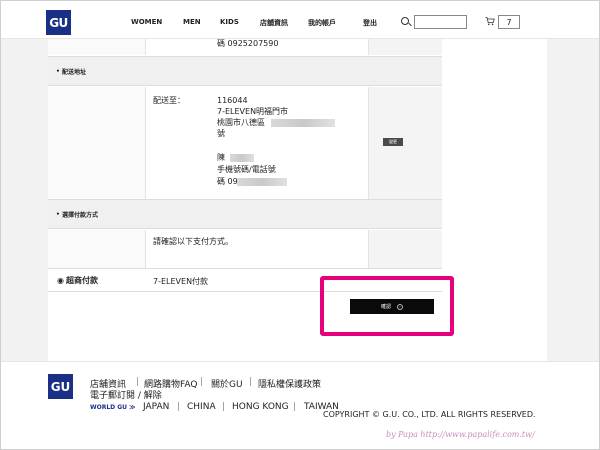  What do you see at coordinates (405, 143) in the screenshot?
I see `shipping-action-cell` at bounding box center [405, 143].